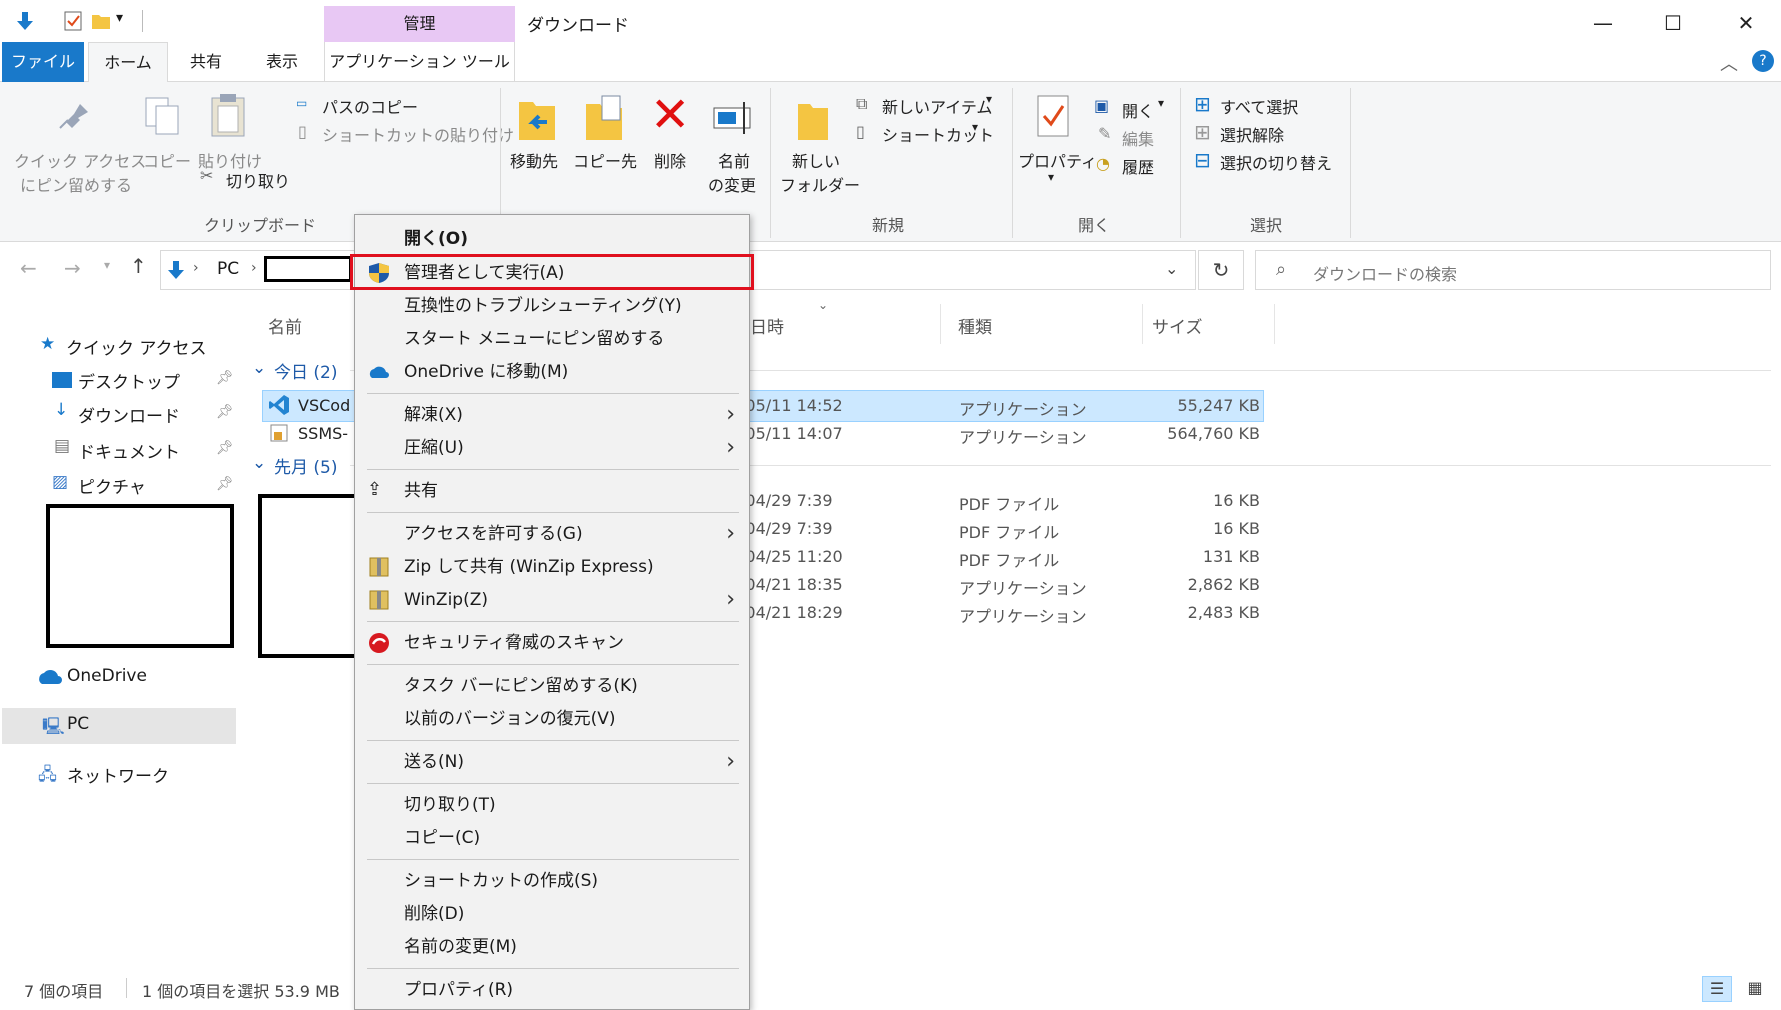  What do you see at coordinates (1763, 61) in the screenshot?
I see `help-icon: ?` at bounding box center [1763, 61].